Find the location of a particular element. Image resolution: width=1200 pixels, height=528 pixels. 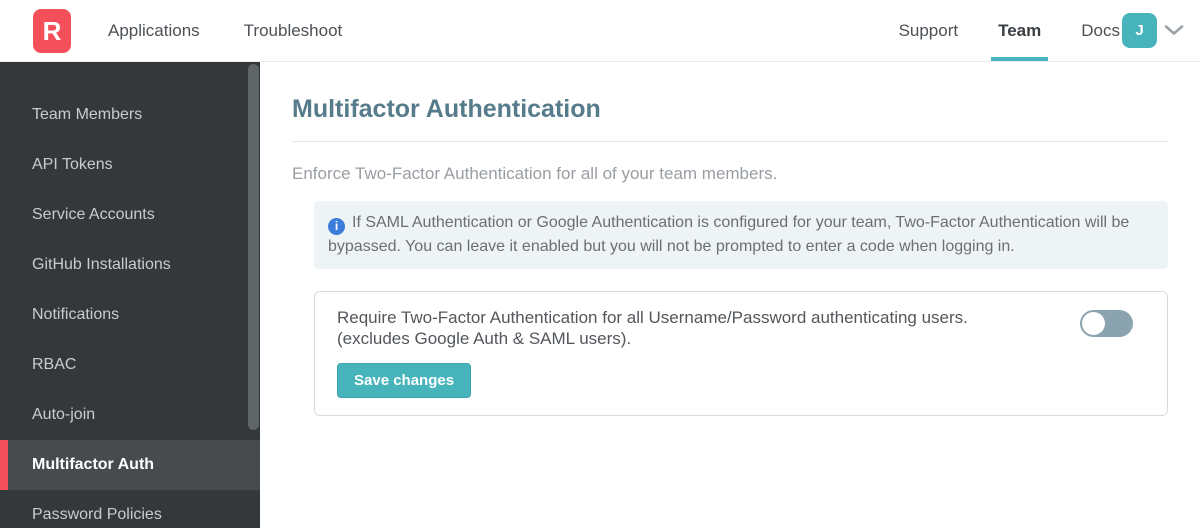

sidebar-item-password-policies: Password Policies is located at coordinates (130, 509).